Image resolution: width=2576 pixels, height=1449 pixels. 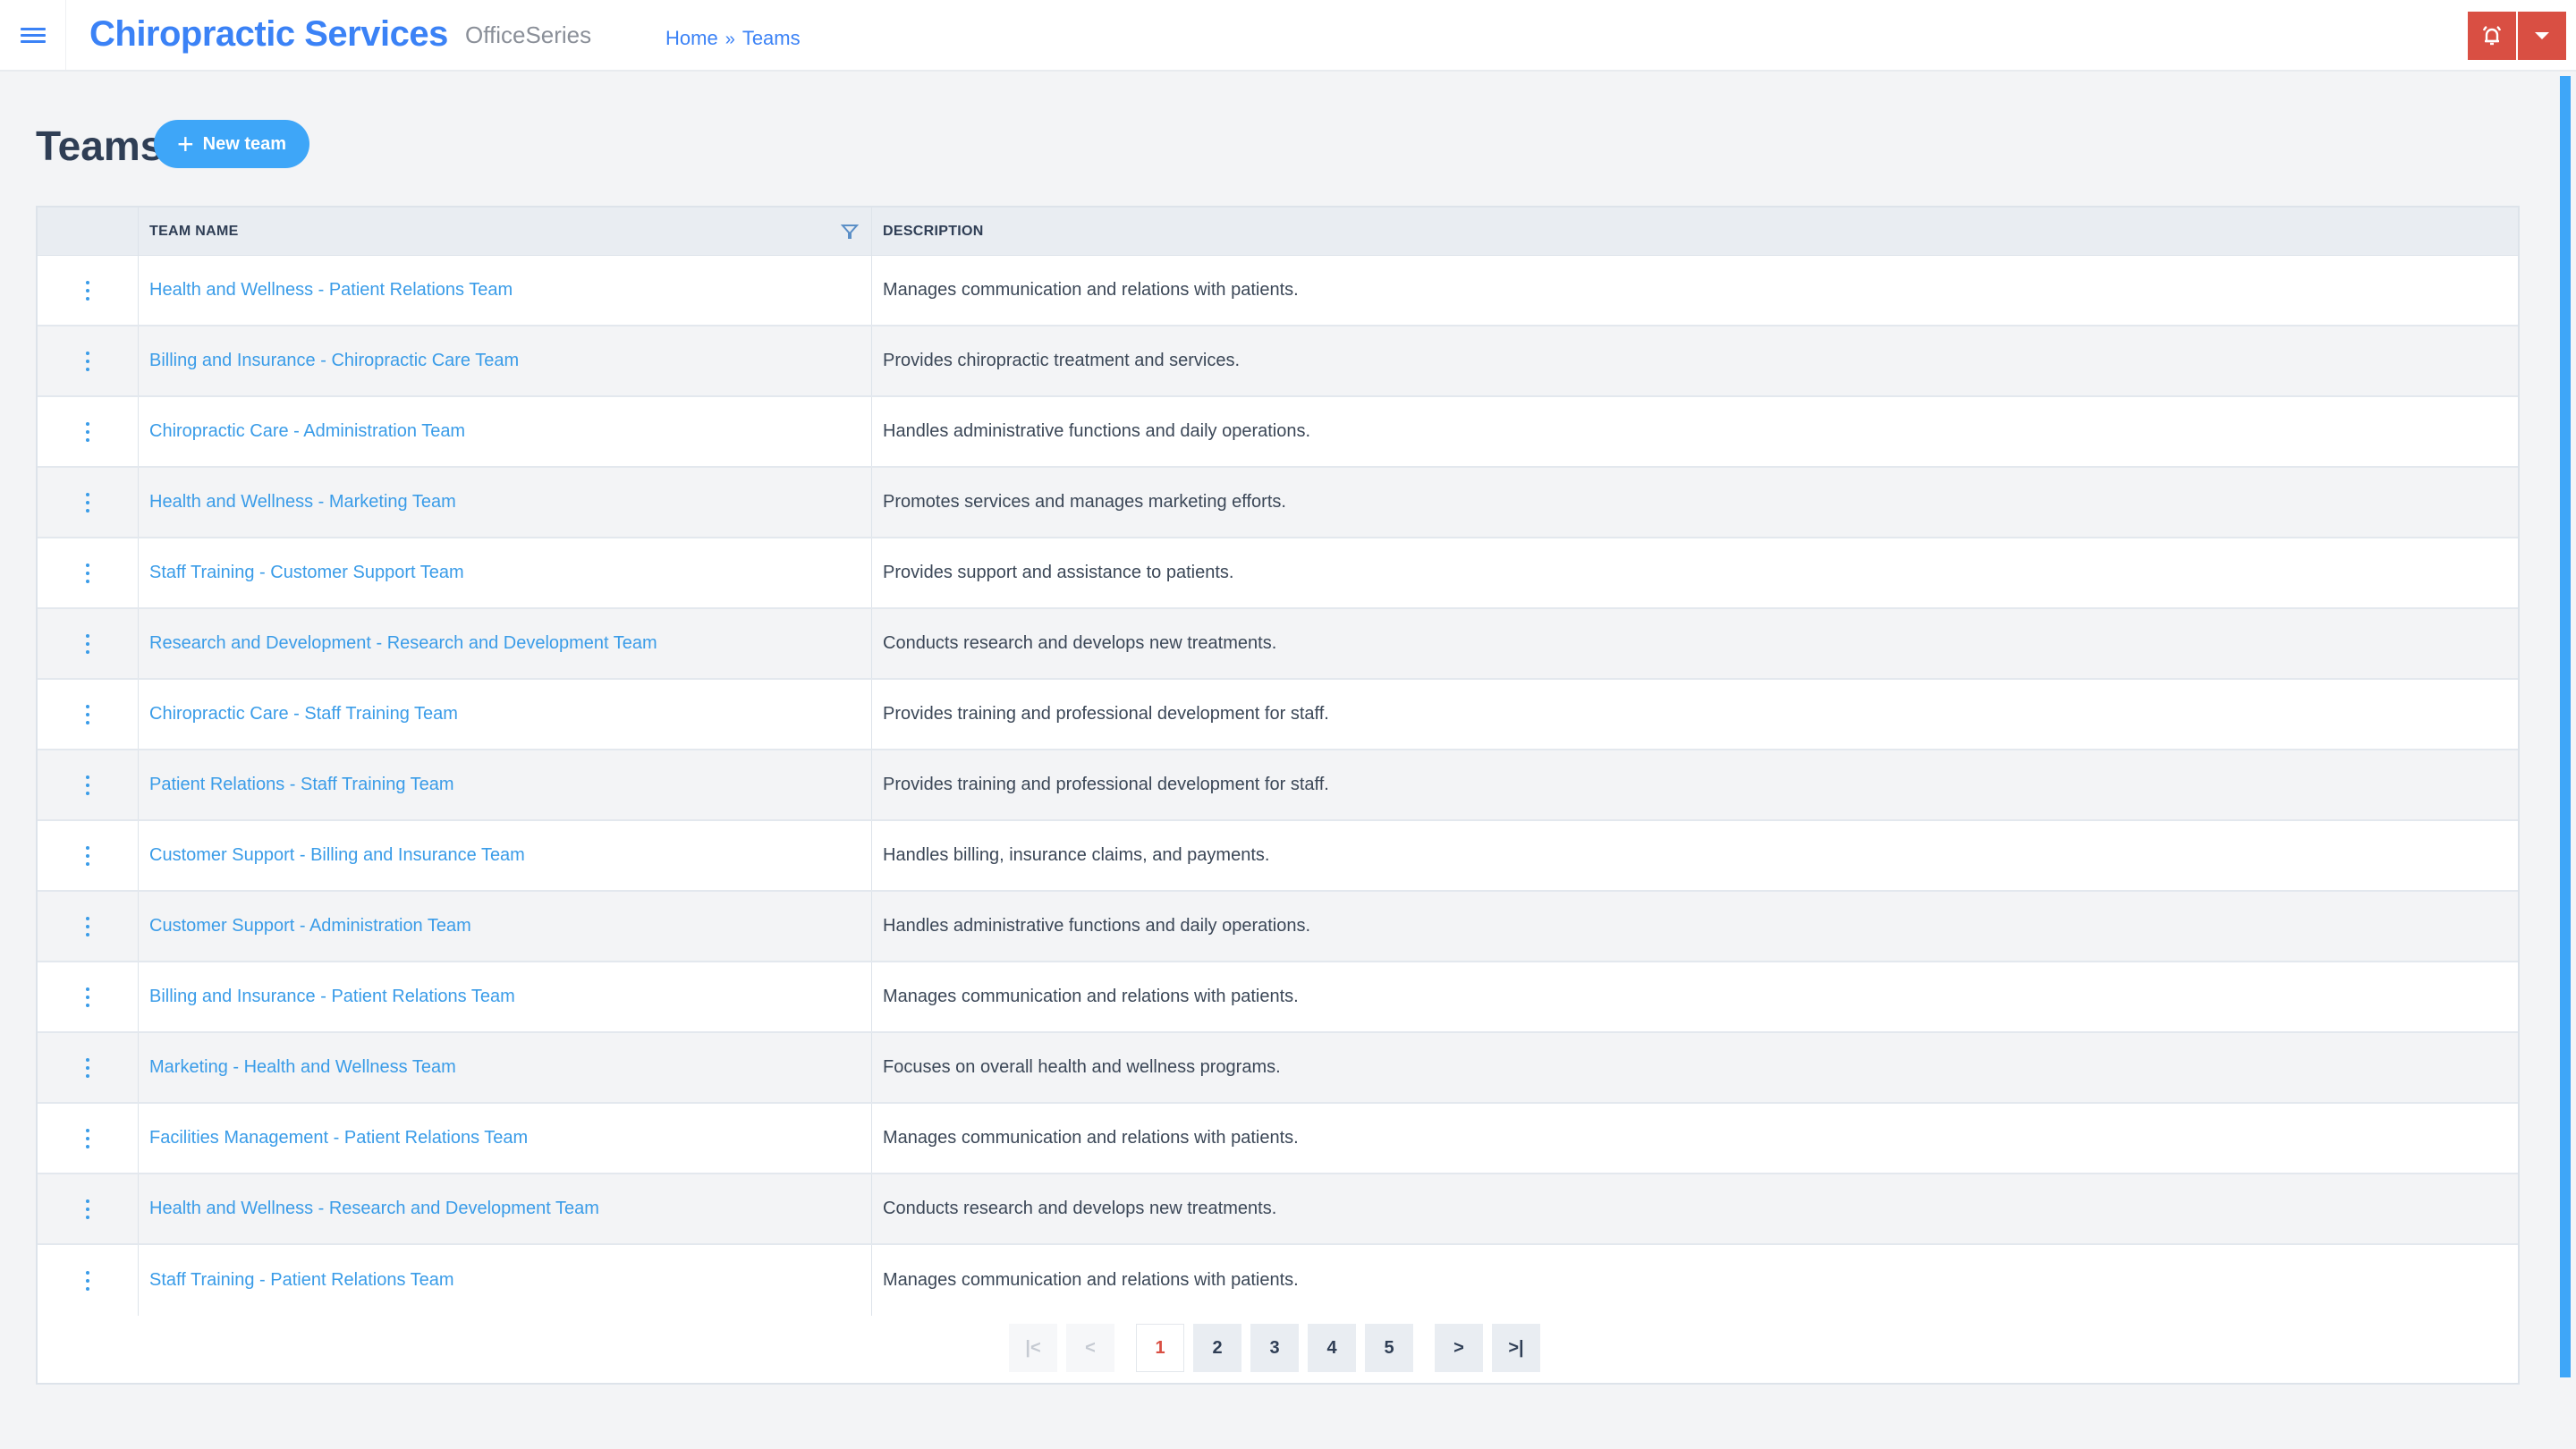 What do you see at coordinates (194, 231) in the screenshot?
I see `column-team-name-label: TEAM NAME` at bounding box center [194, 231].